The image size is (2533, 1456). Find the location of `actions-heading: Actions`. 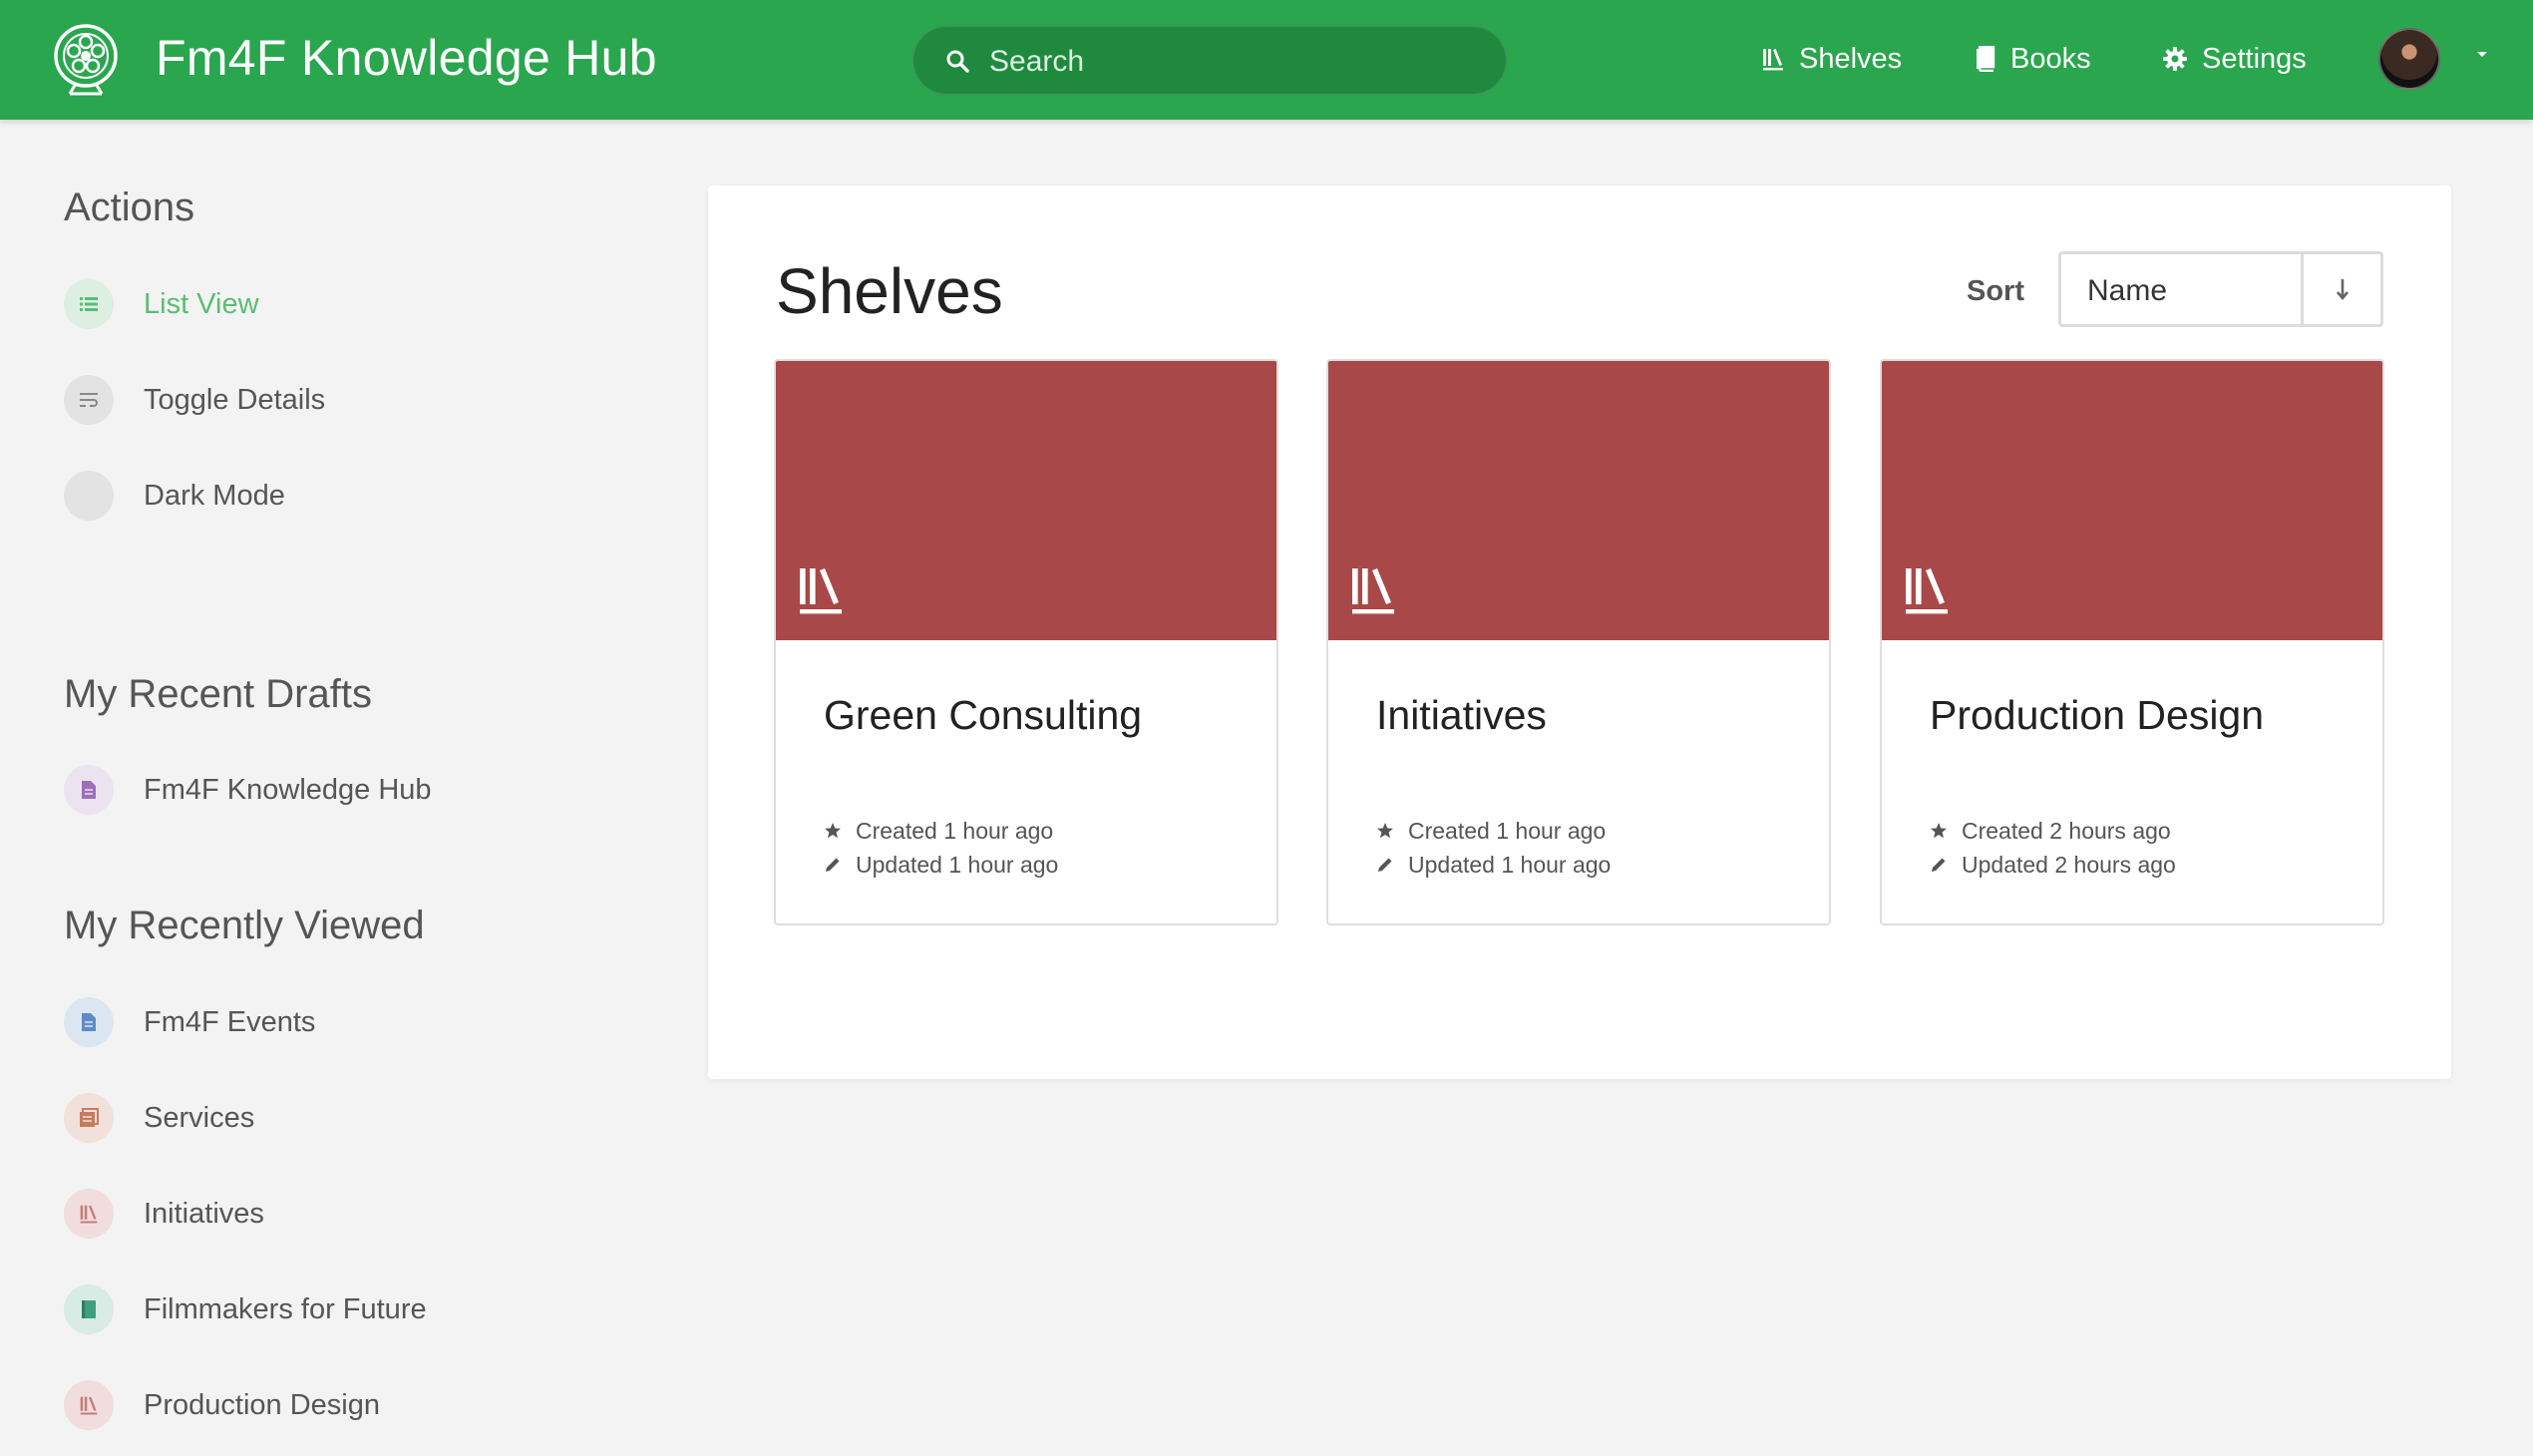

actions-heading: Actions is located at coordinates (129, 207).